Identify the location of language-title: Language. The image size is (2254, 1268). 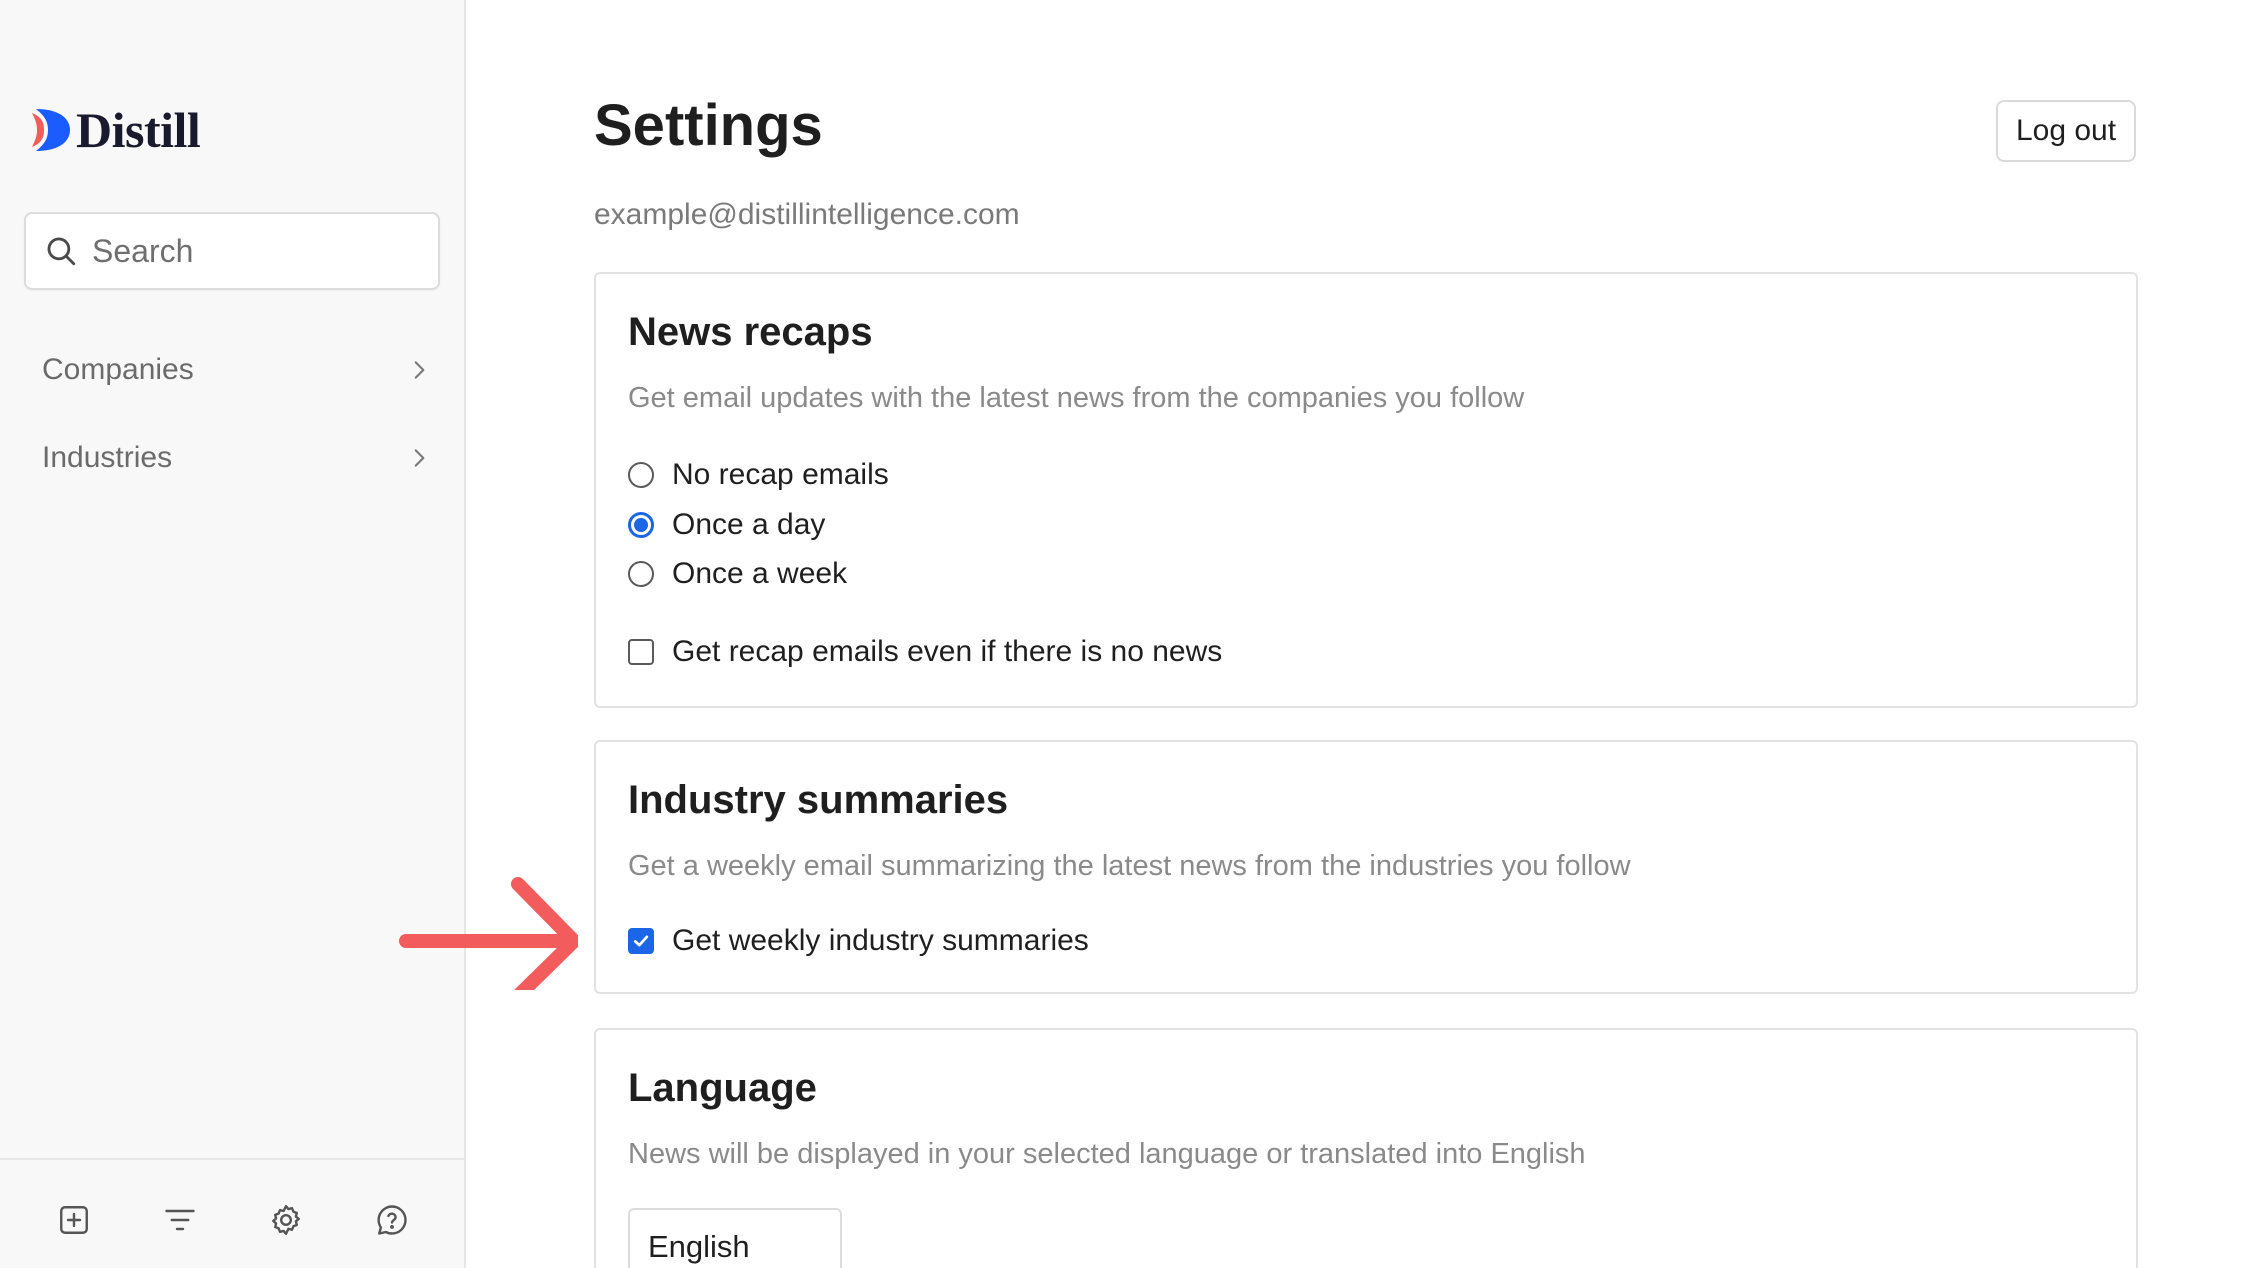
(722, 1088).